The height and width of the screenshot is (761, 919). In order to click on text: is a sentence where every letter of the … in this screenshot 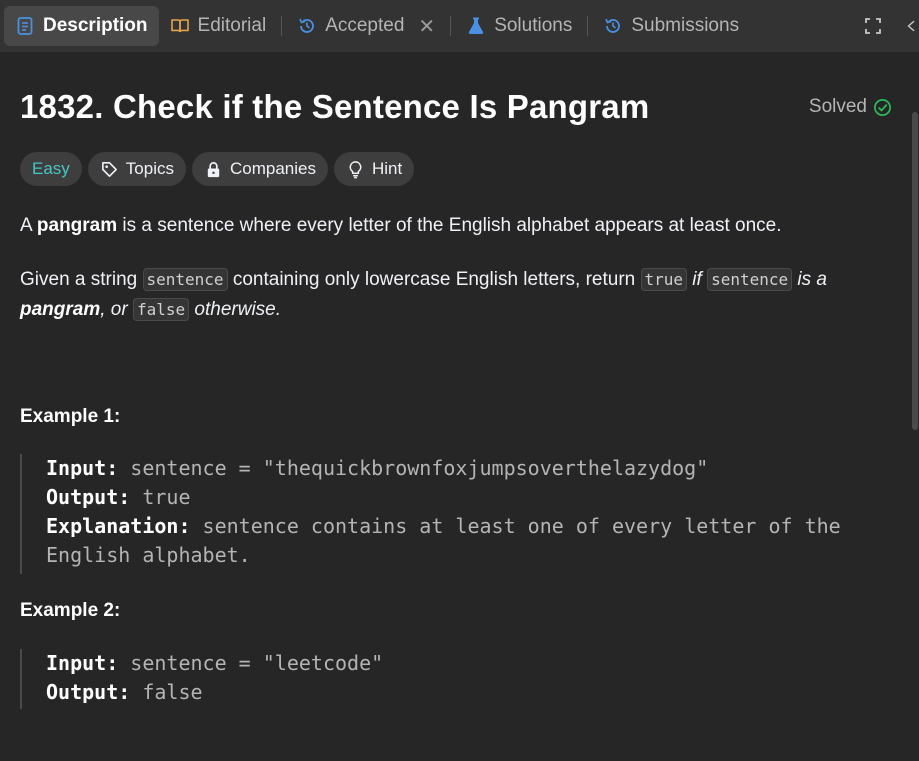, I will do `click(449, 225)`.